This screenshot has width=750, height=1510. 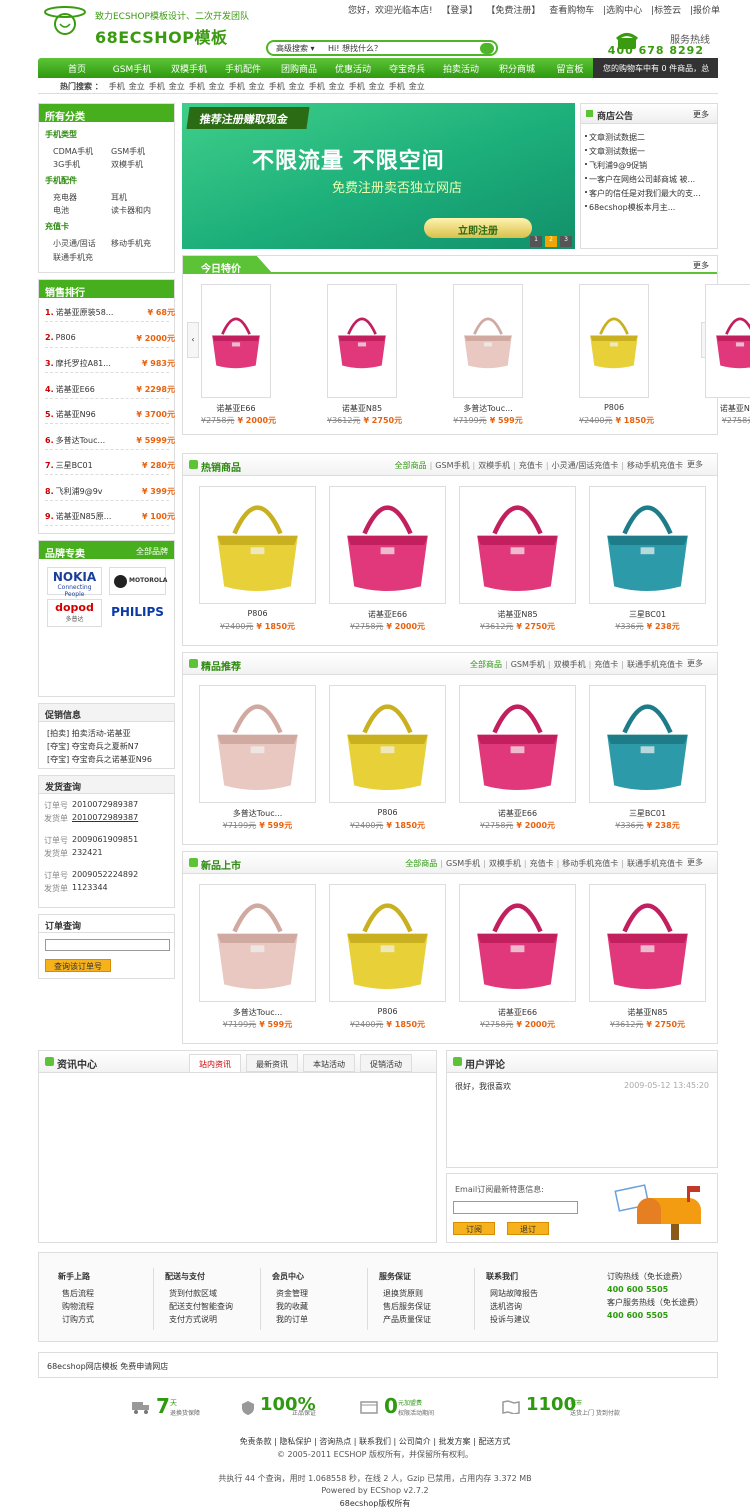 What do you see at coordinates (290, 1306) in the screenshot?
I see `footer-link: 我的收藏` at bounding box center [290, 1306].